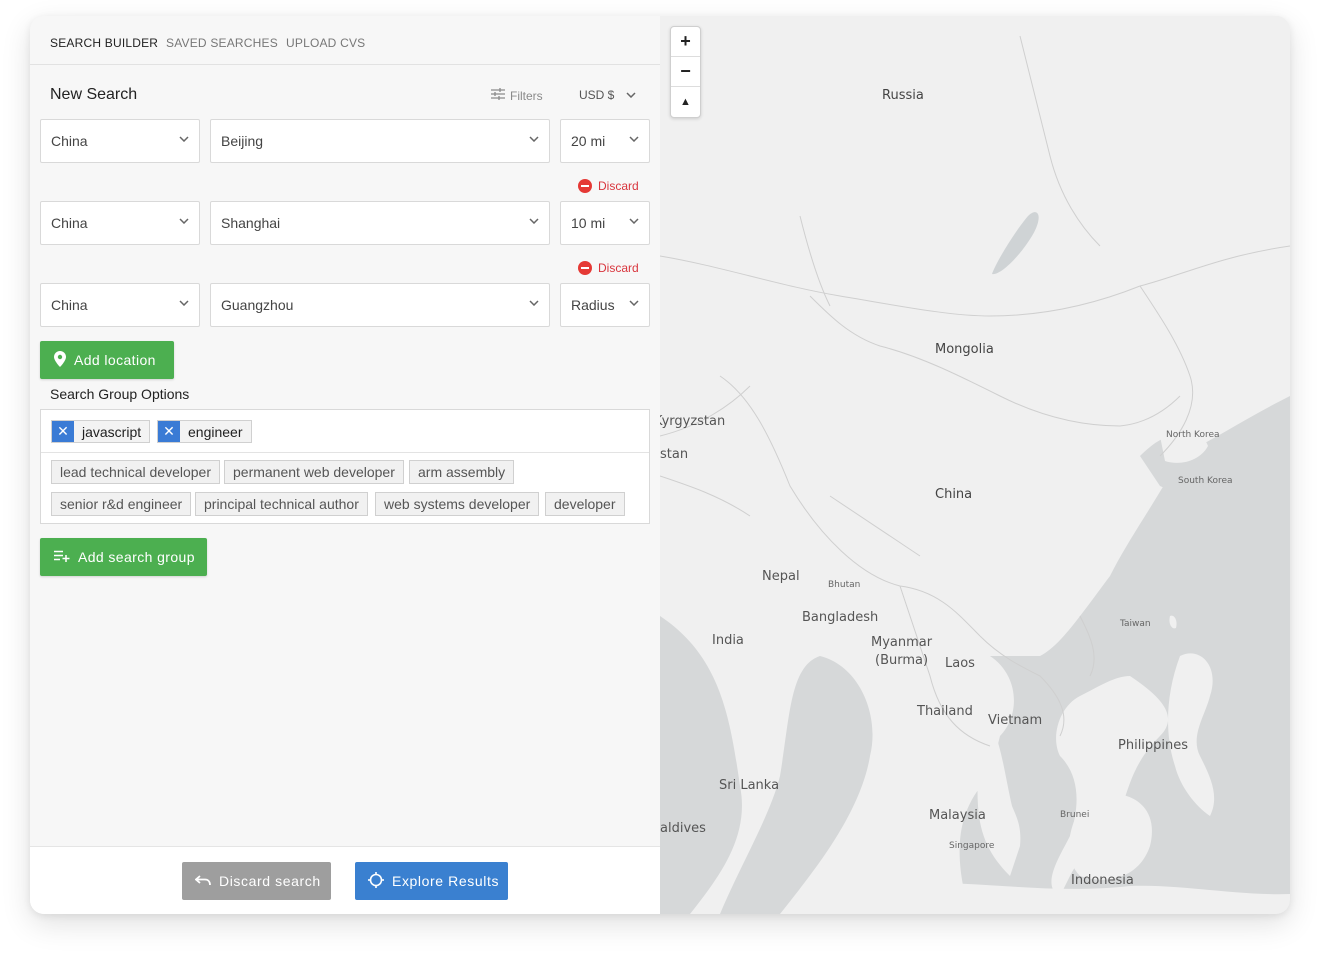  What do you see at coordinates (964, 349) in the screenshot?
I see `map-label-mongolia: Mongolia` at bounding box center [964, 349].